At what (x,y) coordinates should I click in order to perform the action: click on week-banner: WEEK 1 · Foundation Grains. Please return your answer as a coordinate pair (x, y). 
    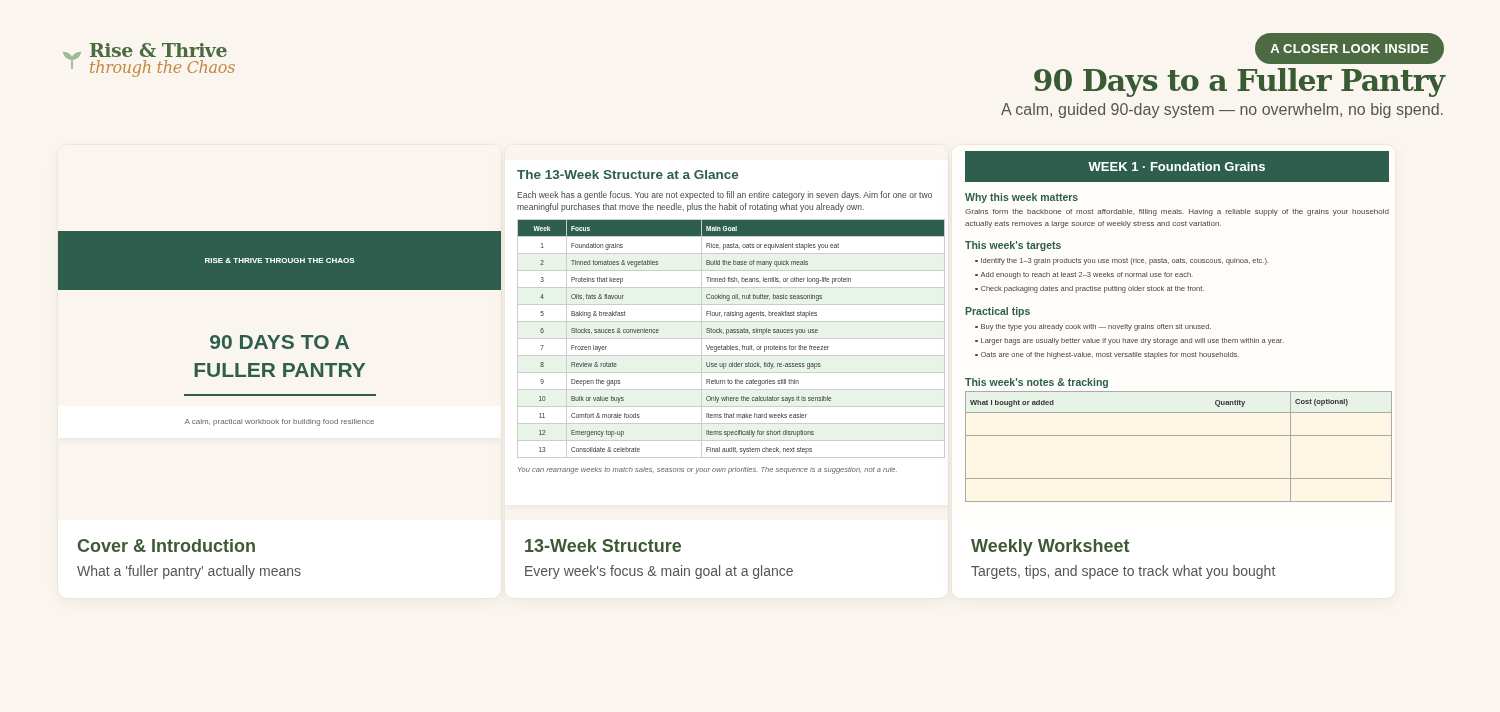
    Looking at the image, I should click on (1177, 166).